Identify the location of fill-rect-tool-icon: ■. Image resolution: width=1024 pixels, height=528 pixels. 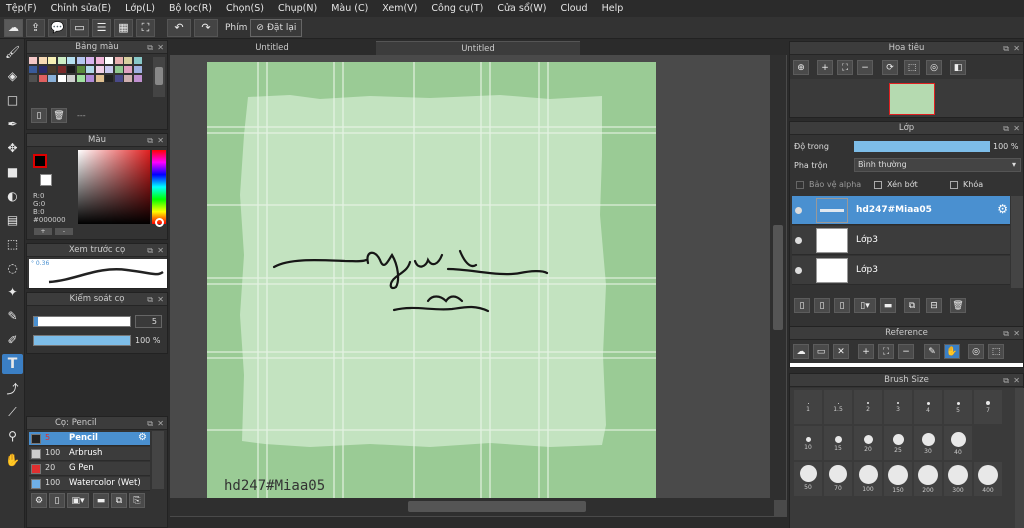
(12, 172).